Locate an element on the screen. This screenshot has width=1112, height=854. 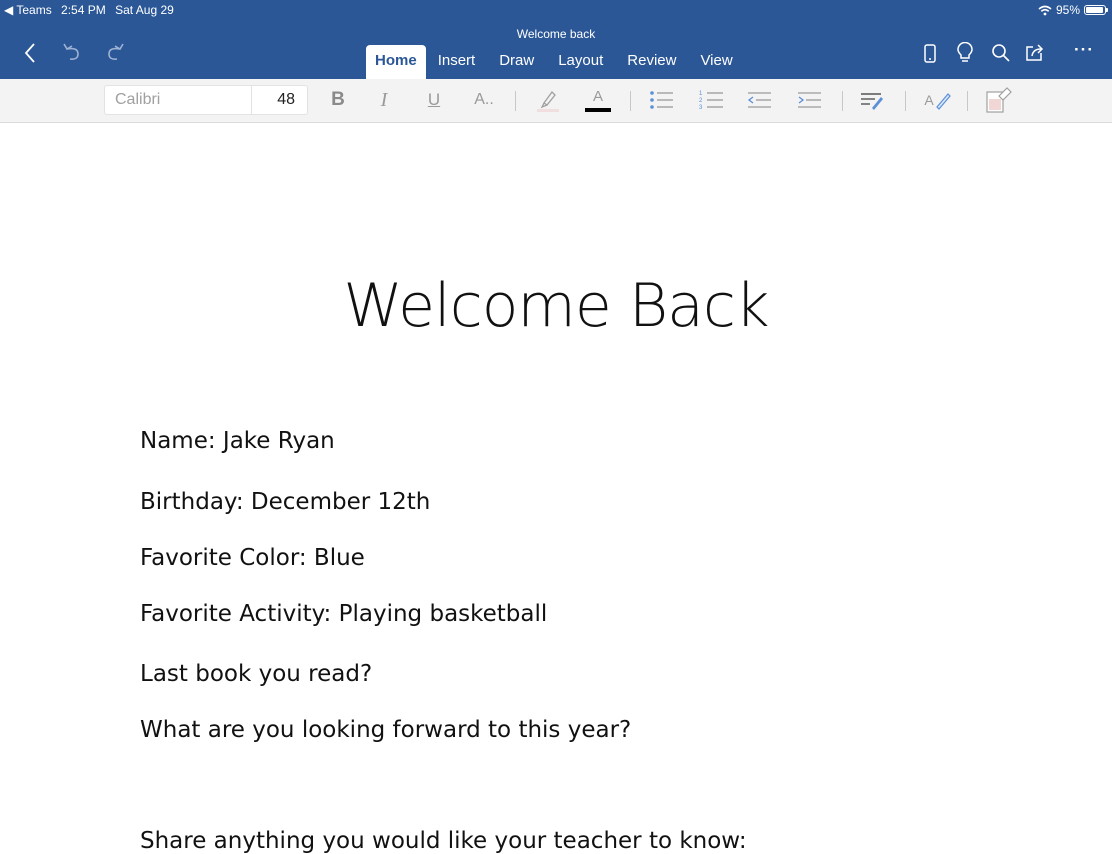
tab-insert: Insert is located at coordinates (457, 62).